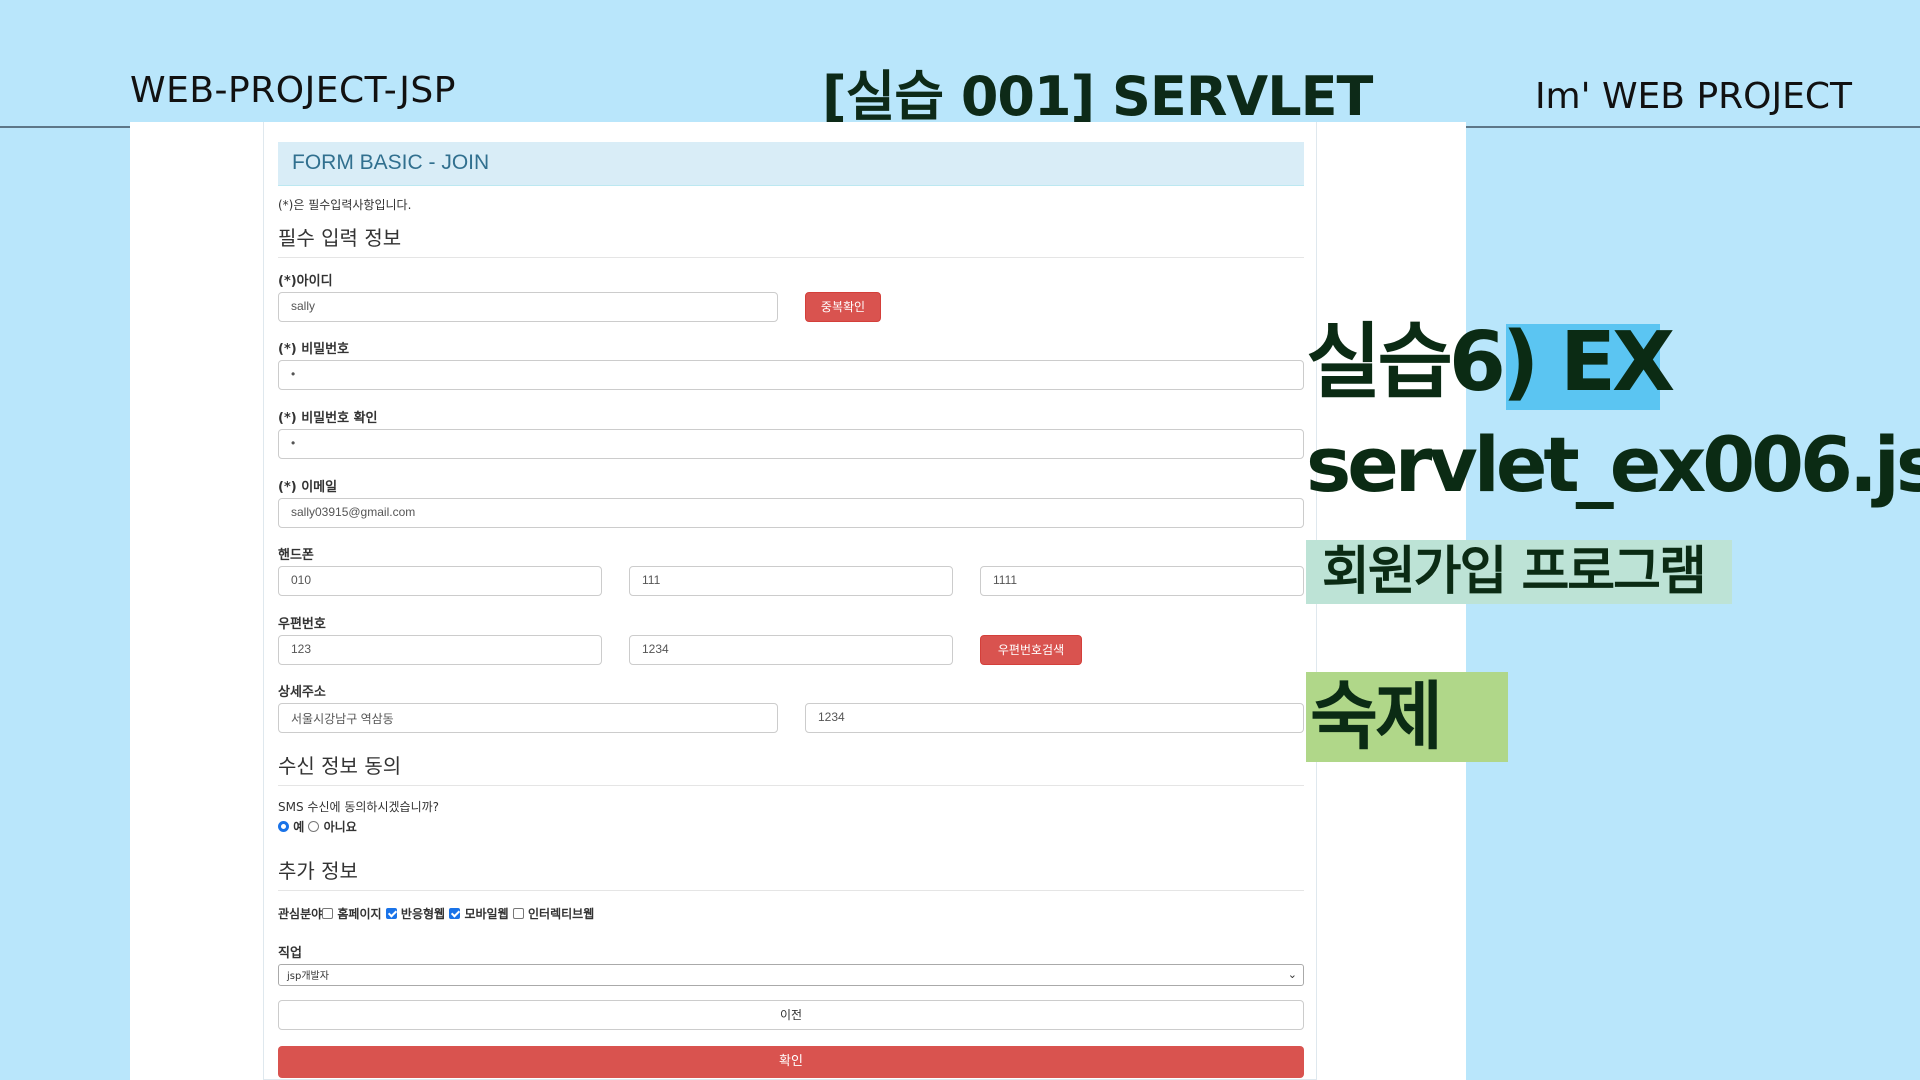 The height and width of the screenshot is (1080, 1920). What do you see at coordinates (308, 487) in the screenshot?
I see `email-label: (*) 이메일` at bounding box center [308, 487].